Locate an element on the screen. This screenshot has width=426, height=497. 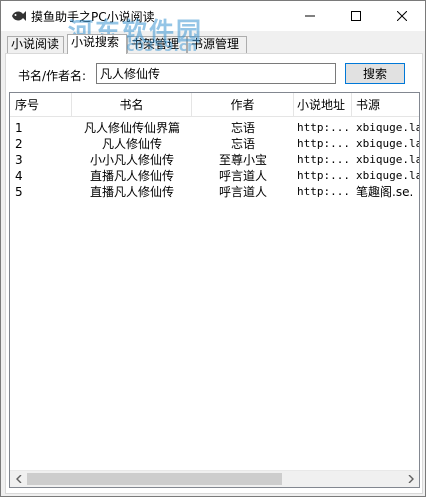
tab-novel-search: 小说搜索 is located at coordinates (97, 44).